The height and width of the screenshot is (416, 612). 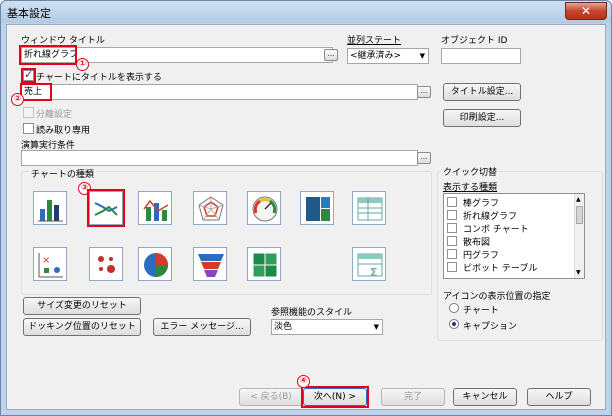 I want to click on chart-type-radar, so click(x=210, y=208).